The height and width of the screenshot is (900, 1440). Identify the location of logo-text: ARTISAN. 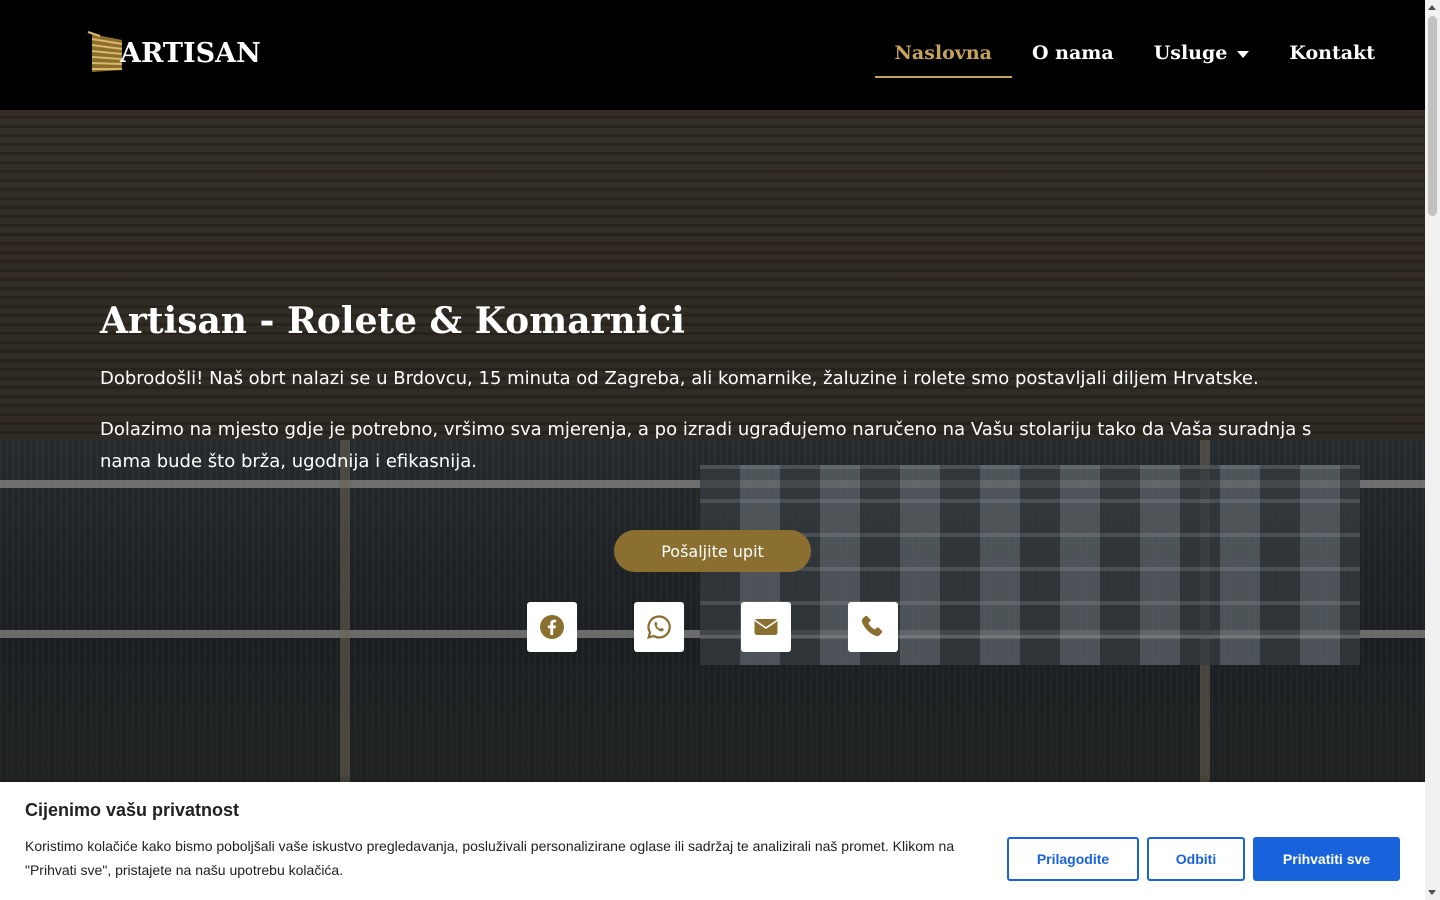
(190, 53).